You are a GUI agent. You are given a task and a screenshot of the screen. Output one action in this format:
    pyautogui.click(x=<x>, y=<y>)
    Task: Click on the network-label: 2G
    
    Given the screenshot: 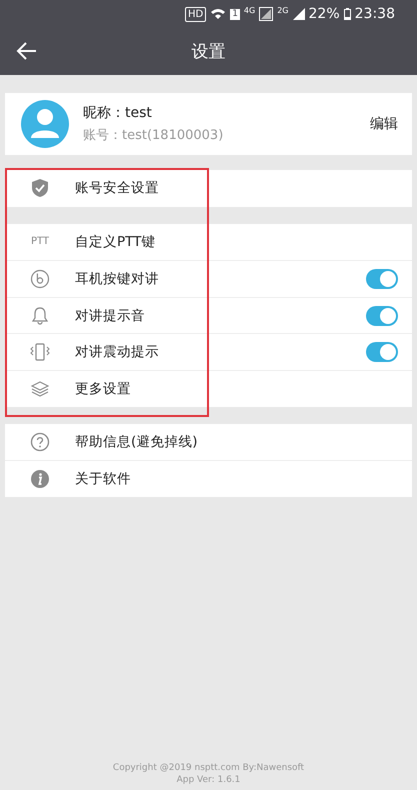 What is the action you would take?
    pyautogui.click(x=283, y=10)
    